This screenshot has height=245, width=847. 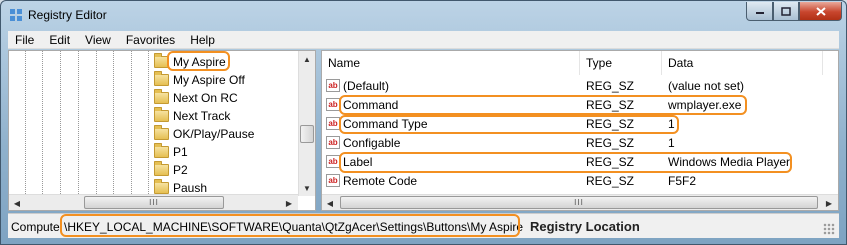 What do you see at coordinates (380, 180) in the screenshot?
I see `value-name: Remote Code` at bounding box center [380, 180].